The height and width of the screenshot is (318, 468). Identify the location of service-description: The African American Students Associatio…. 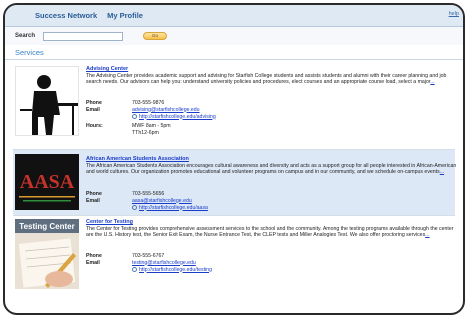
(272, 169).